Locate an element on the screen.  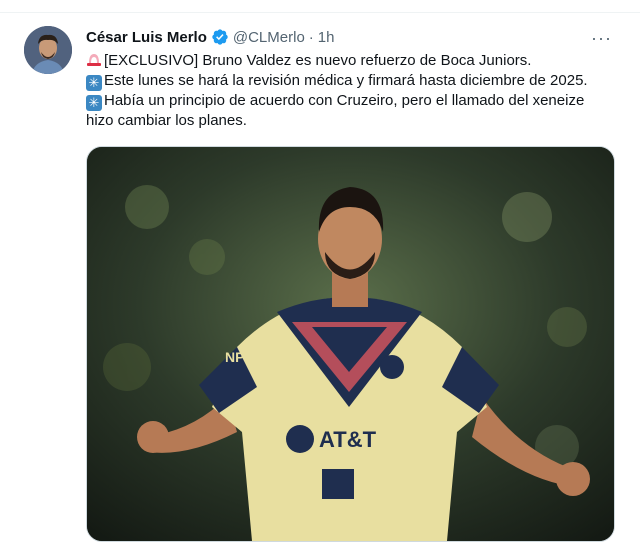
author-name: César Luis Merlo is located at coordinates (146, 37).